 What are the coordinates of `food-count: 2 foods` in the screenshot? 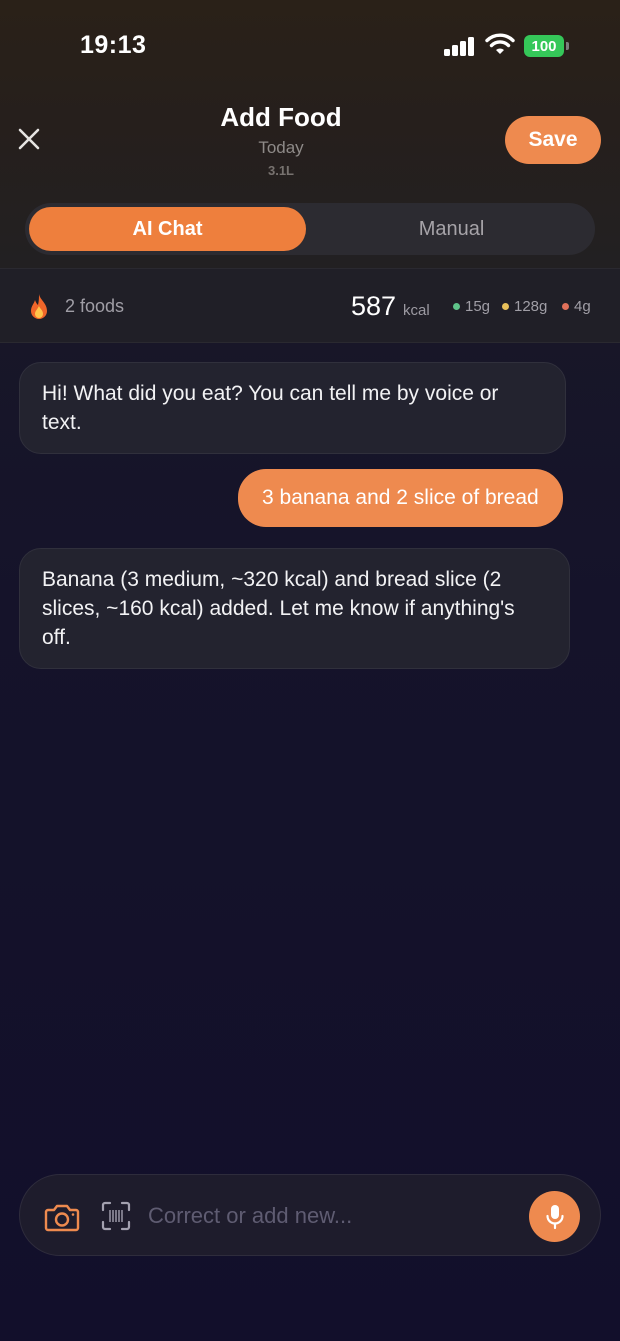 It's located at (95, 306).